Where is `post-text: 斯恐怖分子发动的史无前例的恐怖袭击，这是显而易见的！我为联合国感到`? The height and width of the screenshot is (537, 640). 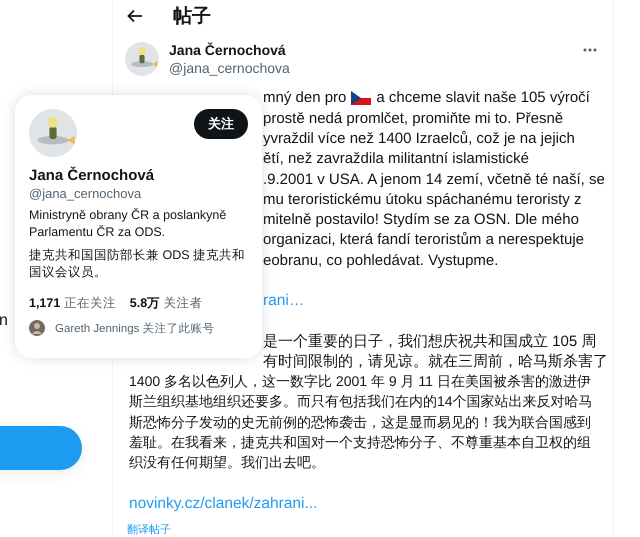
post-text: 斯恐怖分子发动的史无前例的恐怖袭击，这是显而易见的！我为联合国感到 is located at coordinates (360, 423).